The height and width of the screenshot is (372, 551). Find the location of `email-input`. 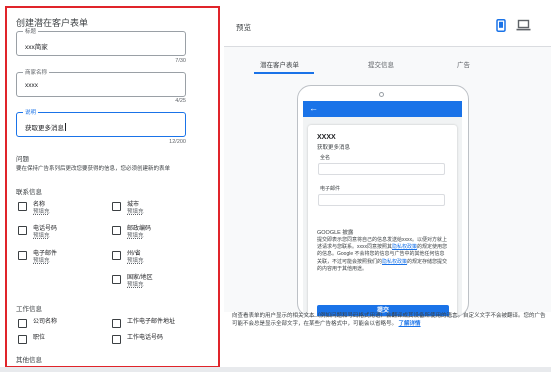

email-input is located at coordinates (381, 200).